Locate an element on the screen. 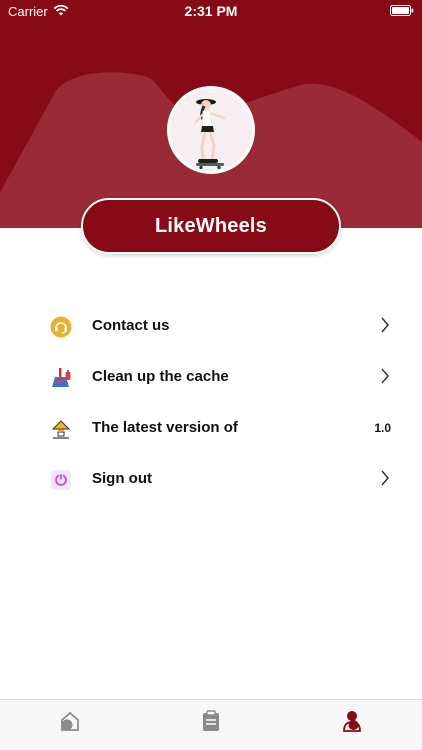  upgrade-icon is located at coordinates (61, 429).